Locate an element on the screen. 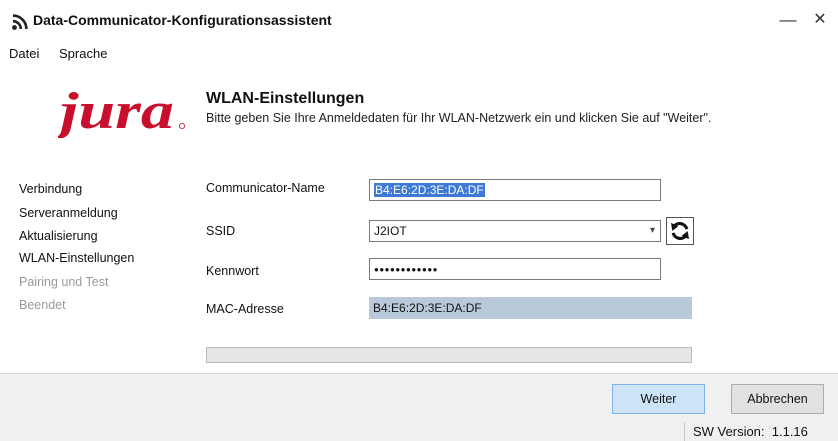  mac-address-value: B4:E6:2D:3E:DA:DF is located at coordinates (427, 308).